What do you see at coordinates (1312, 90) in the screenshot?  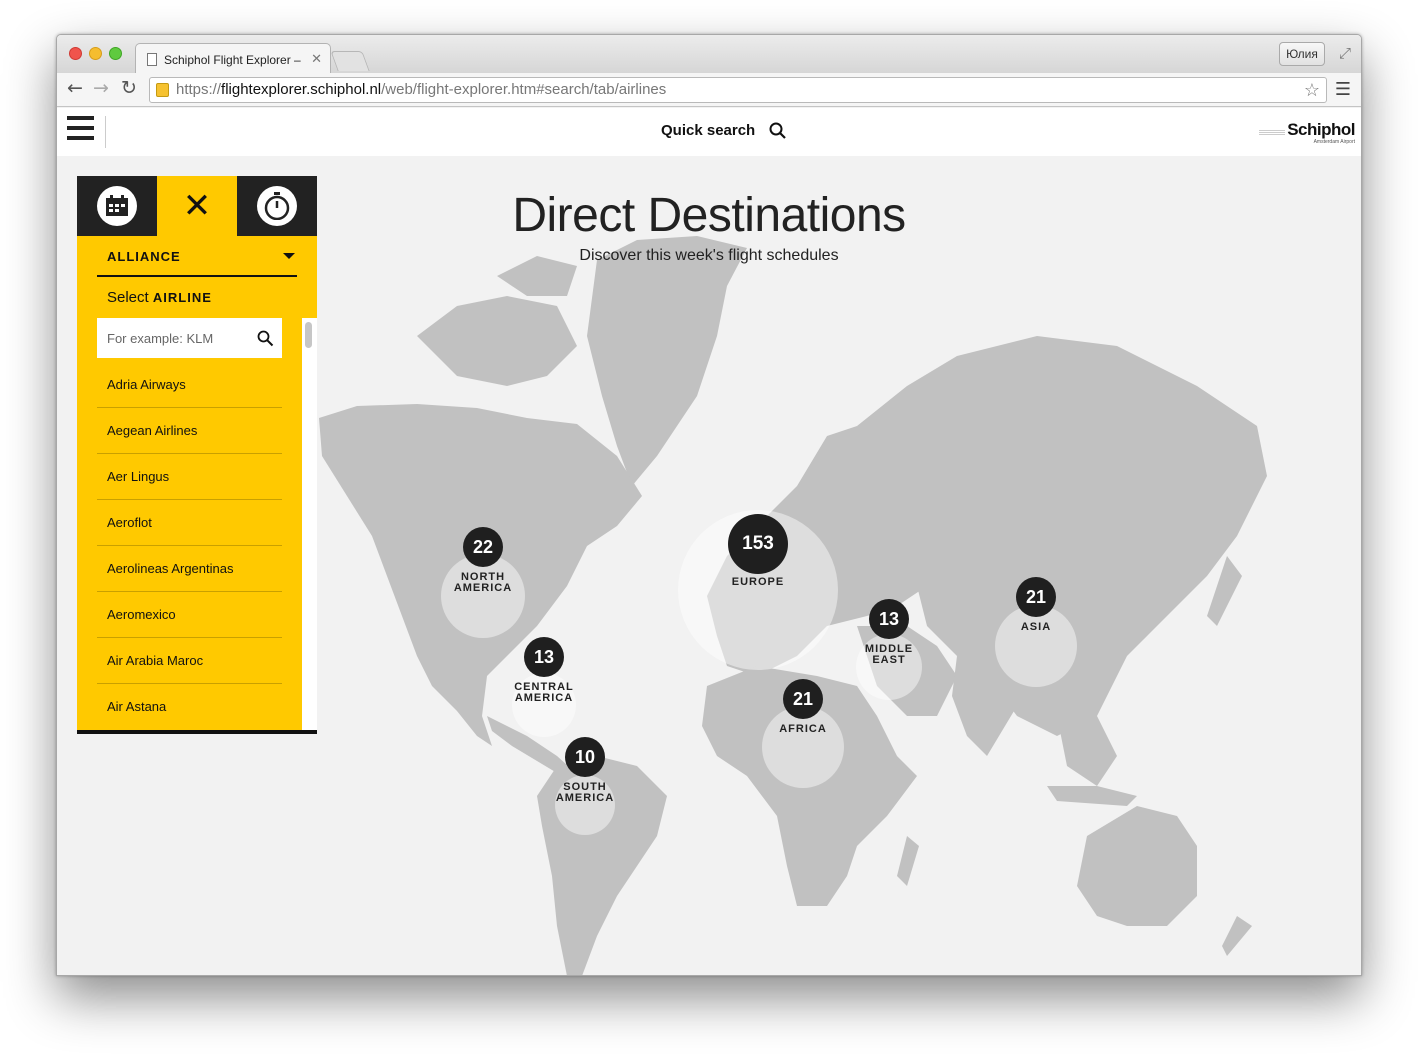 I see `bookmark-star-icon: ☆` at bounding box center [1312, 90].